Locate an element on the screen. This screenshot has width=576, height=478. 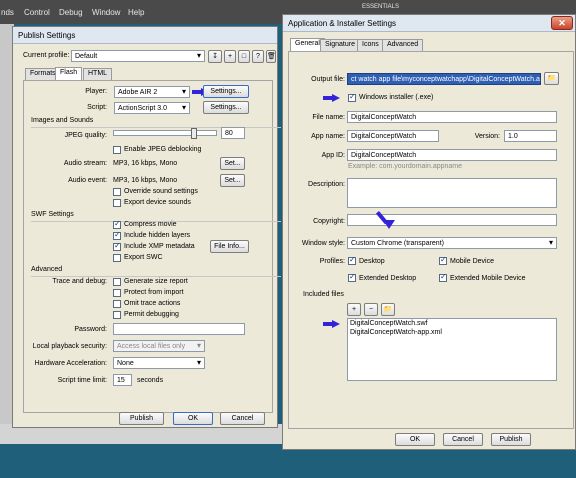
profile-info-icon: ? is located at coordinates (258, 56).